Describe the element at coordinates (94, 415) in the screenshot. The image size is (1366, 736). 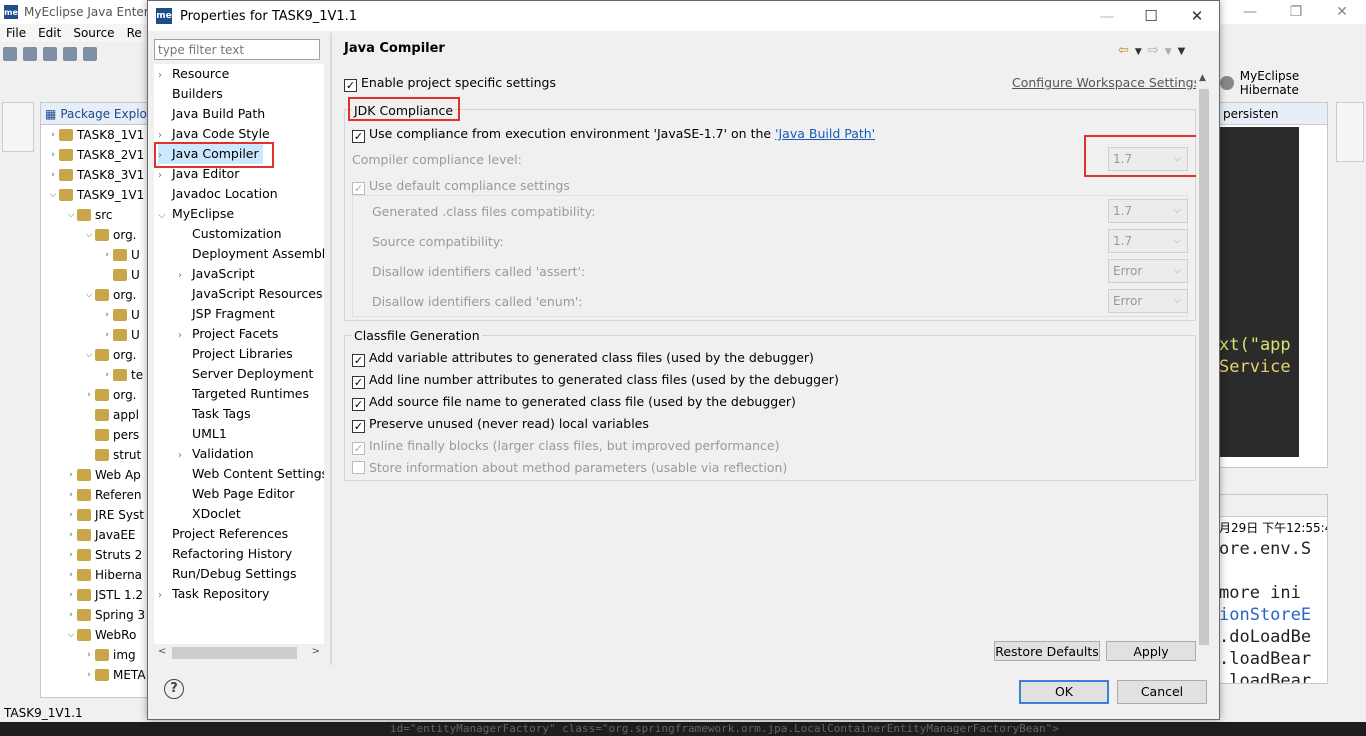
I see `package-tree-item: appl` at that location.